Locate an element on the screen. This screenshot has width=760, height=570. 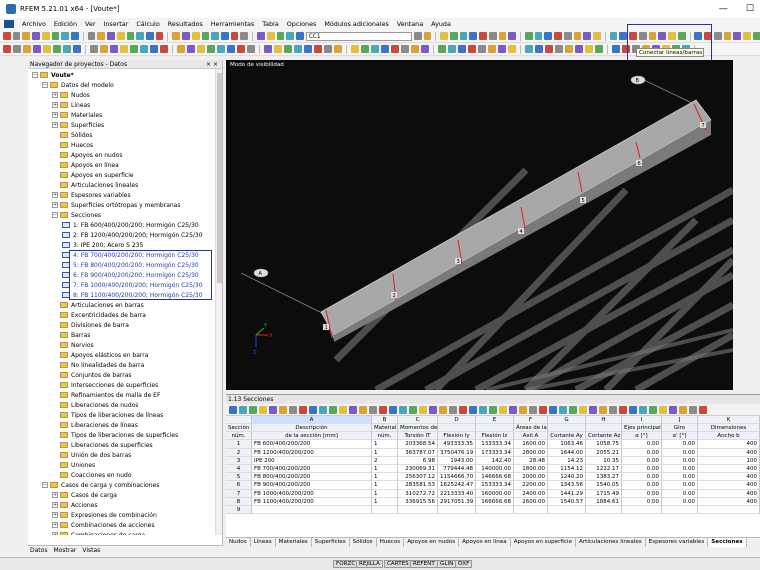
table-cell: 2600.00 is located at coordinates (531, 501).